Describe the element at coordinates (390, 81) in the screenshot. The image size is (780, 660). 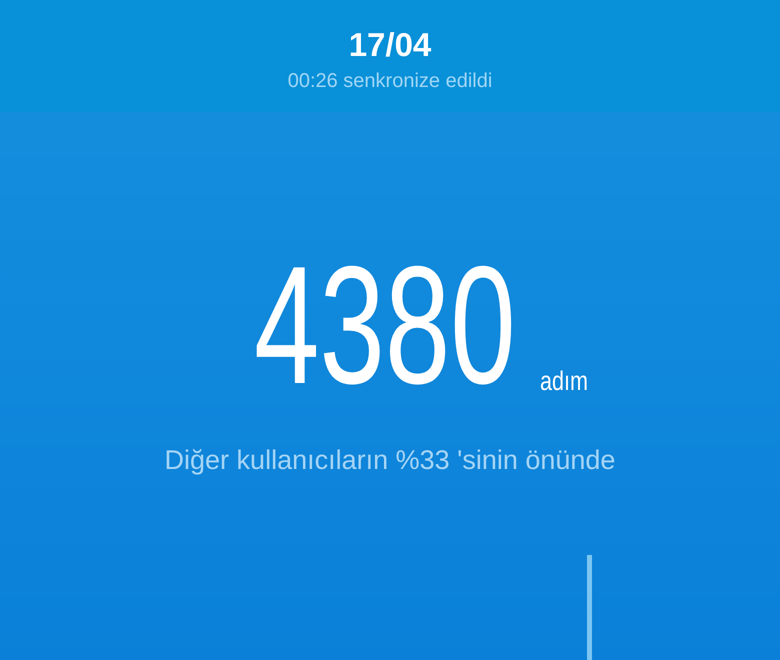
I see `sync-status: 00:26 senkronize edildi` at that location.